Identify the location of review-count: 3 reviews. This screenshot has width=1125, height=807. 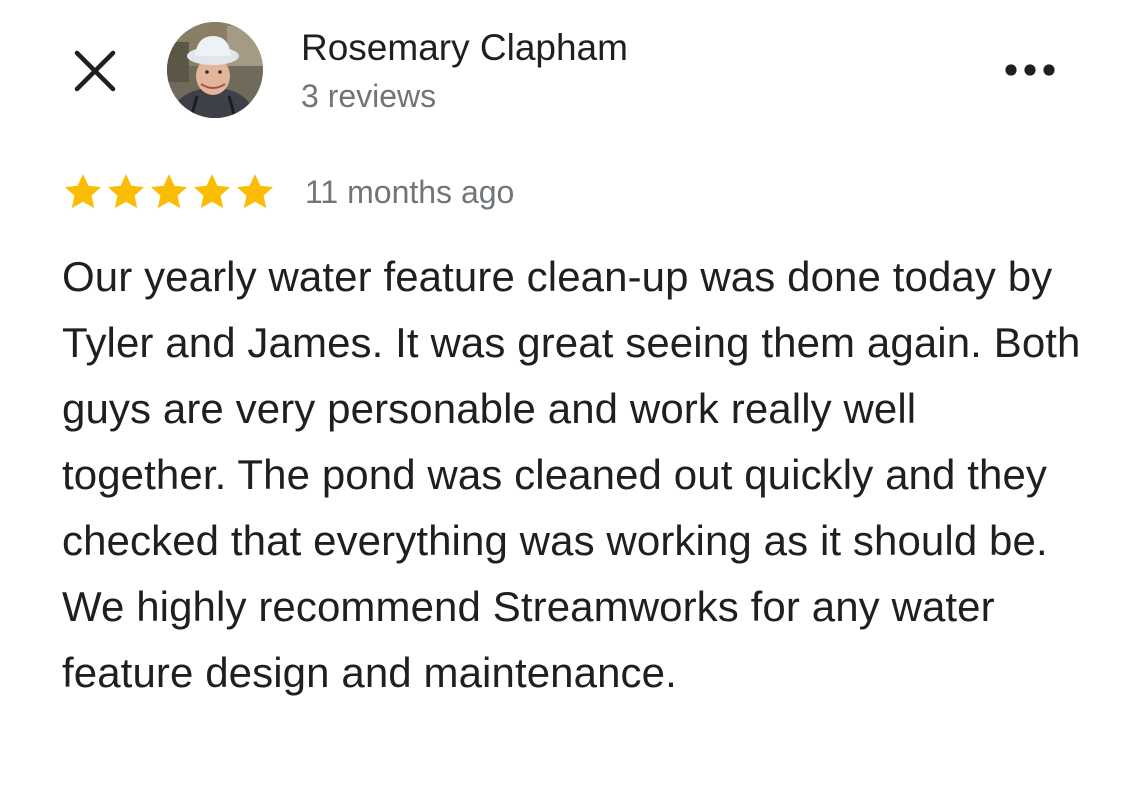
(369, 96).